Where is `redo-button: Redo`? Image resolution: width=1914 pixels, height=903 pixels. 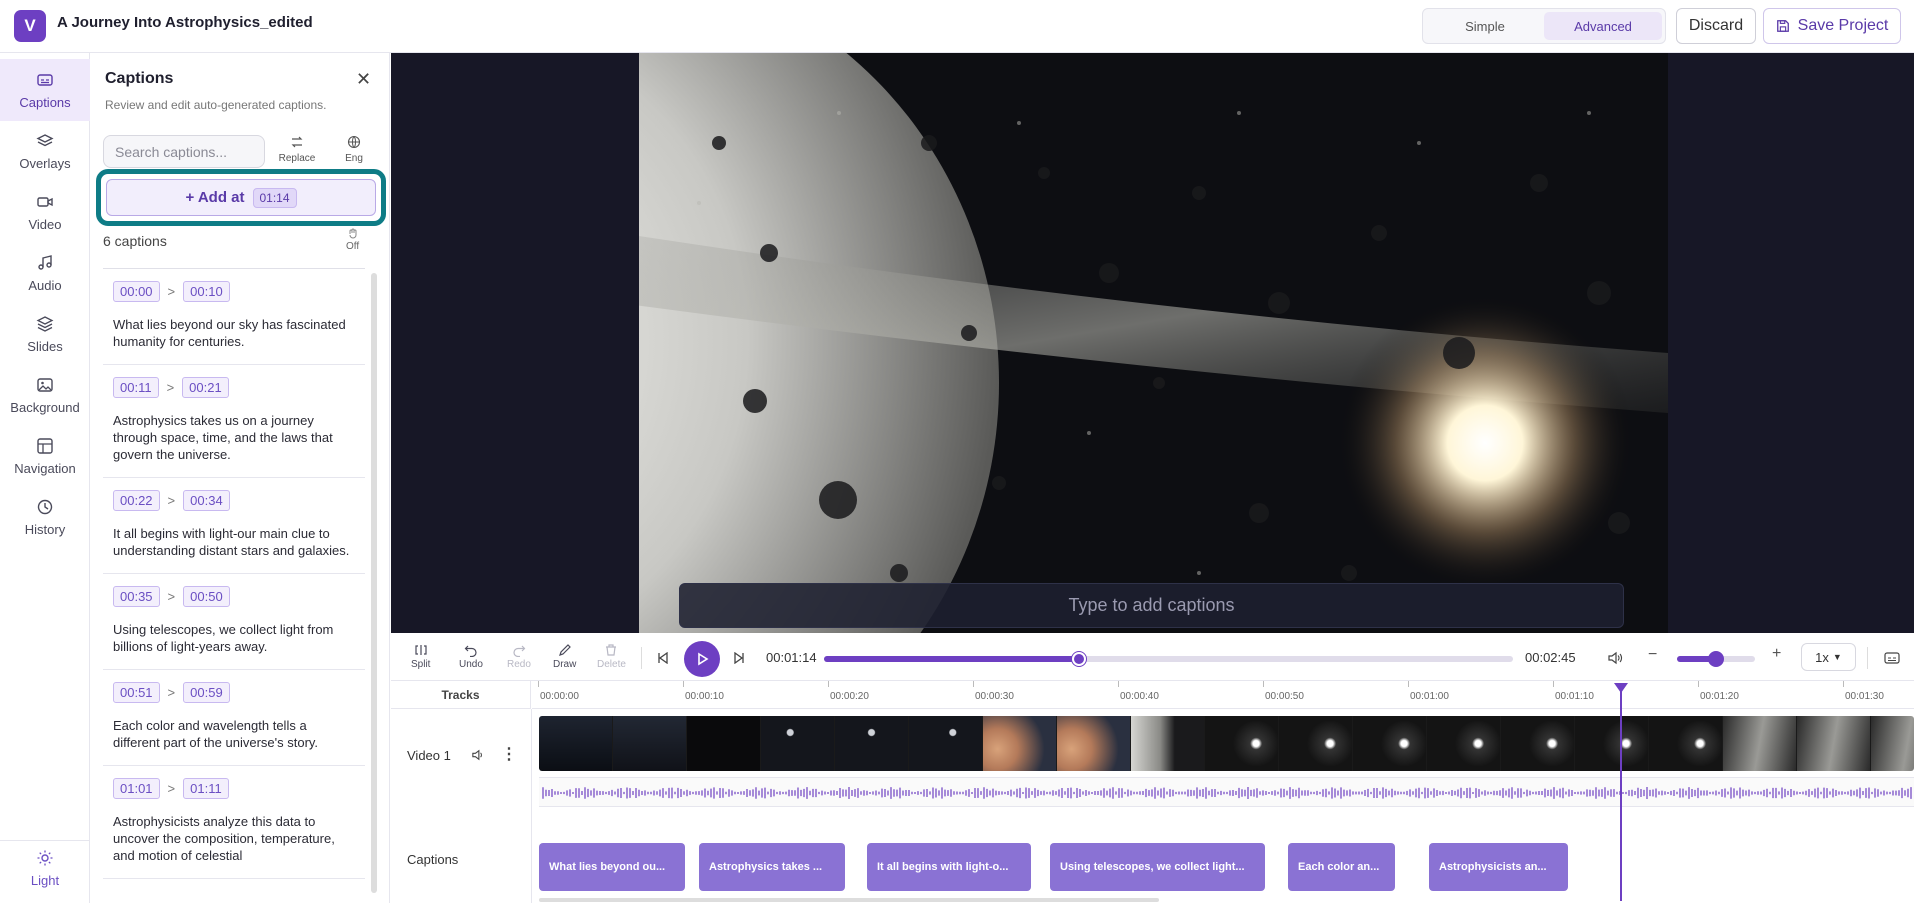 redo-button: Redo is located at coordinates (519, 656).